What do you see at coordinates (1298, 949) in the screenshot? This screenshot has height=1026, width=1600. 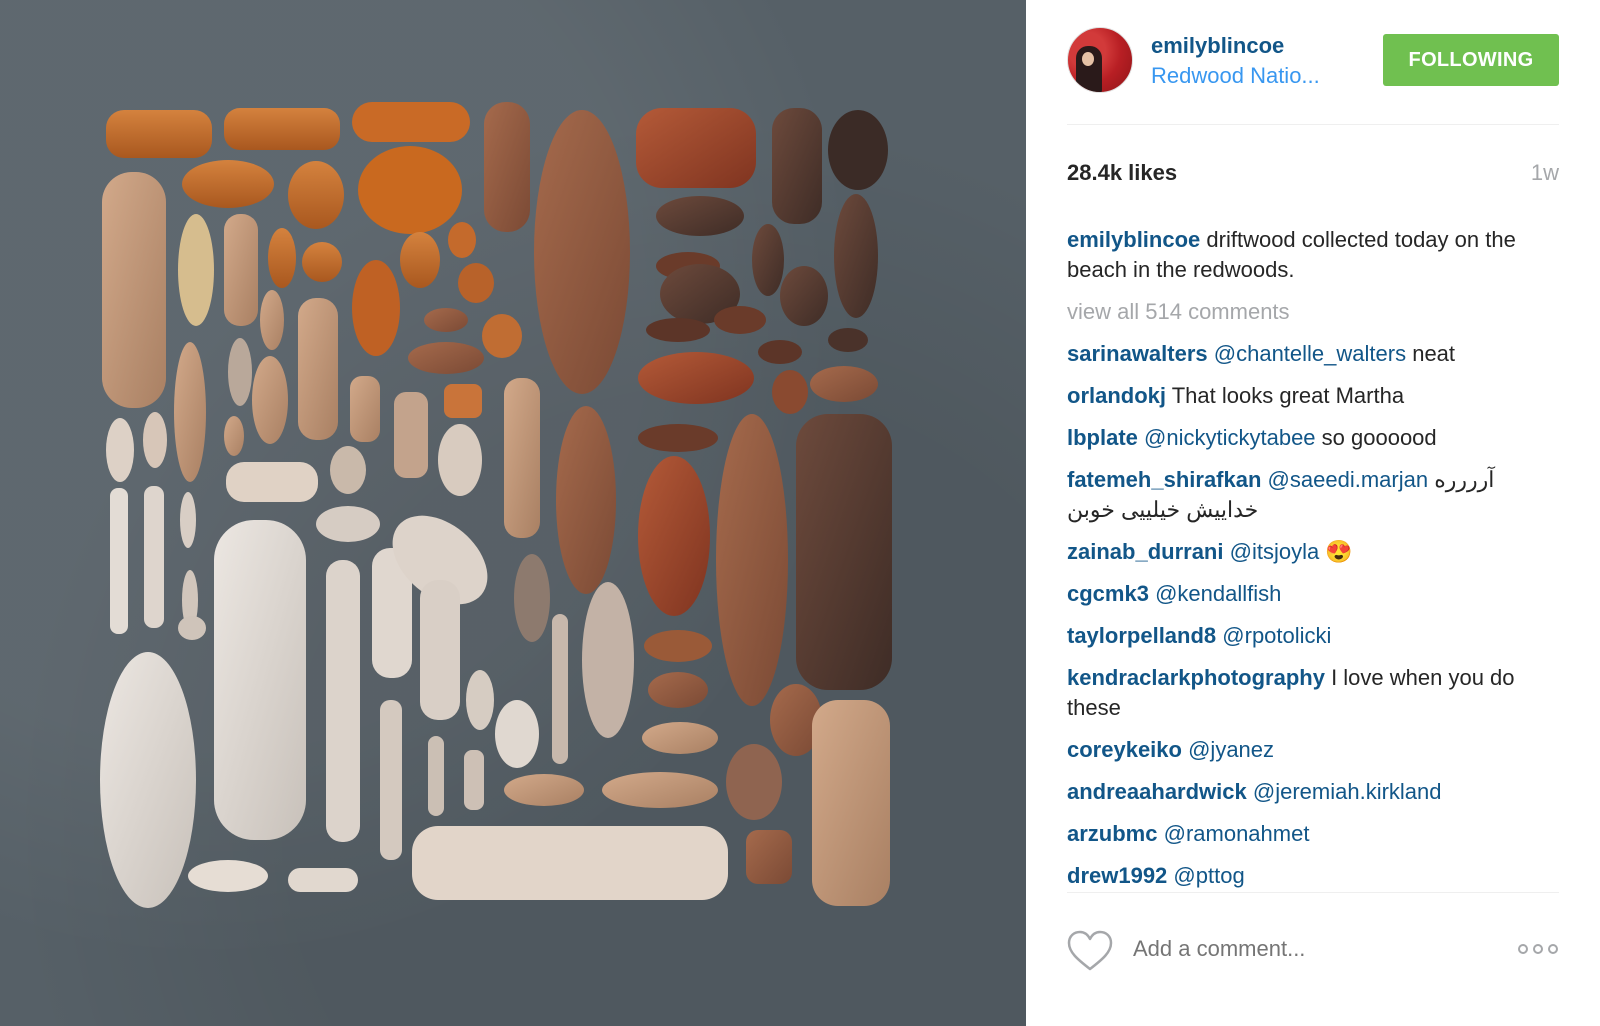 I see `add-comment-input` at bounding box center [1298, 949].